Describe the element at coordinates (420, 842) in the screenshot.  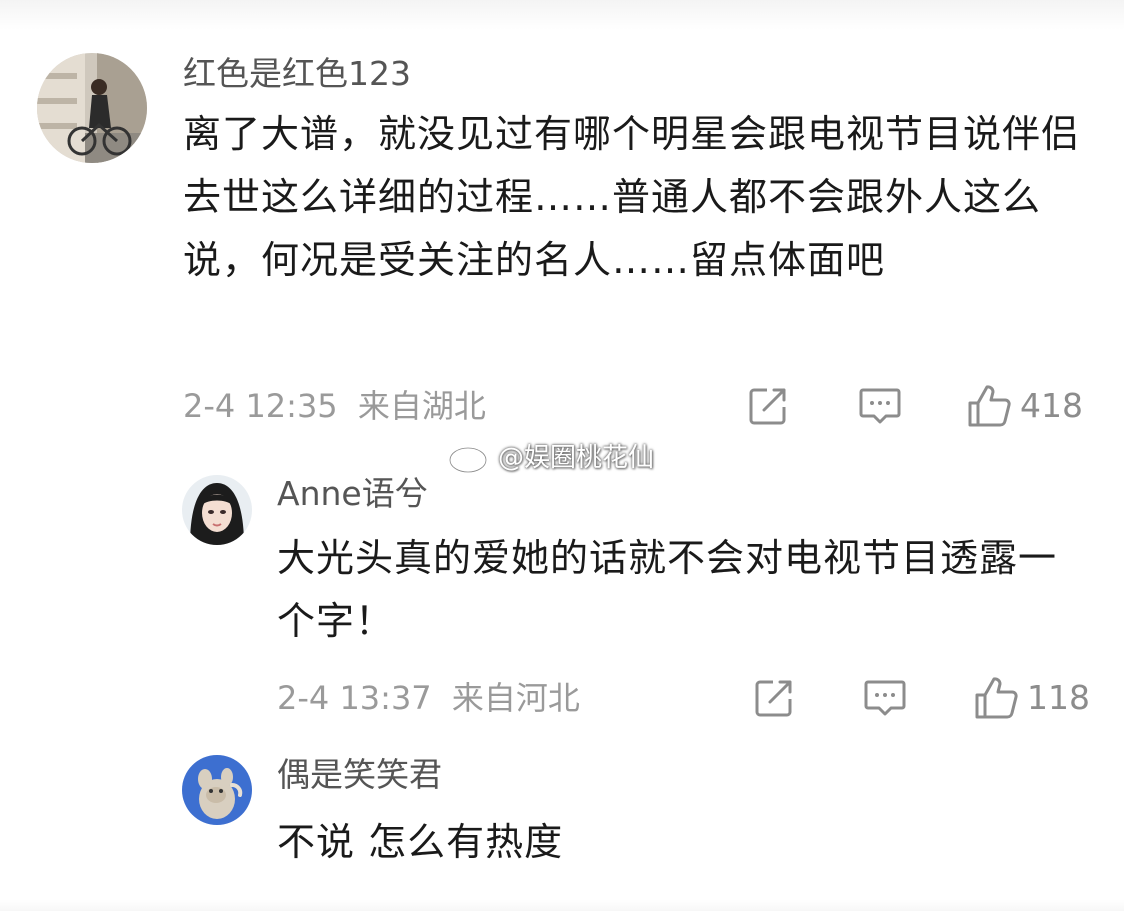
I see `comment-text: 不说 怎么有热度` at that location.